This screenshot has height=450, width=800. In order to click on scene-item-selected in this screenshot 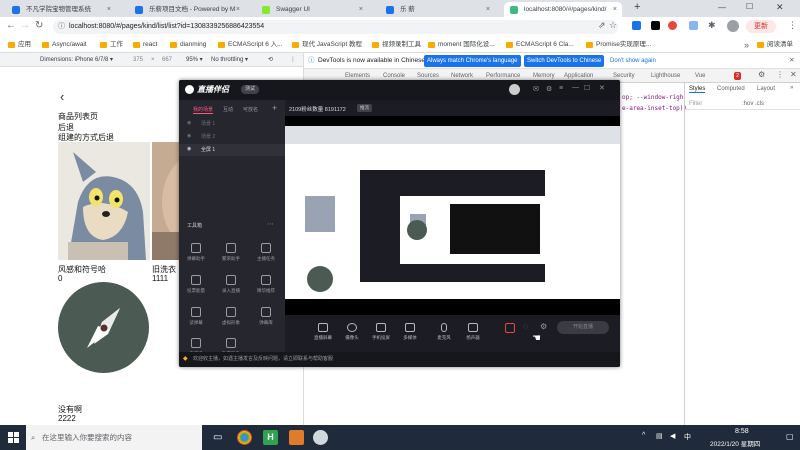, I will do `click(232, 150)`.